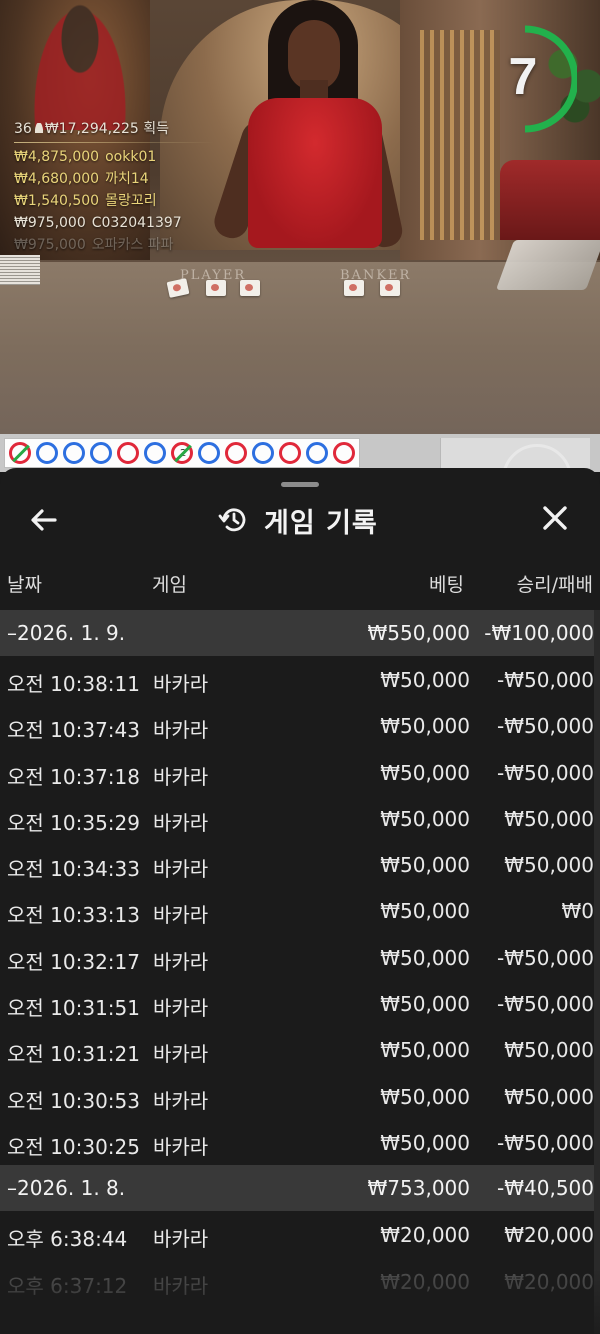 The width and height of the screenshot is (600, 1334). I want to click on row-time: 오전 10:38:11, so click(73, 684).